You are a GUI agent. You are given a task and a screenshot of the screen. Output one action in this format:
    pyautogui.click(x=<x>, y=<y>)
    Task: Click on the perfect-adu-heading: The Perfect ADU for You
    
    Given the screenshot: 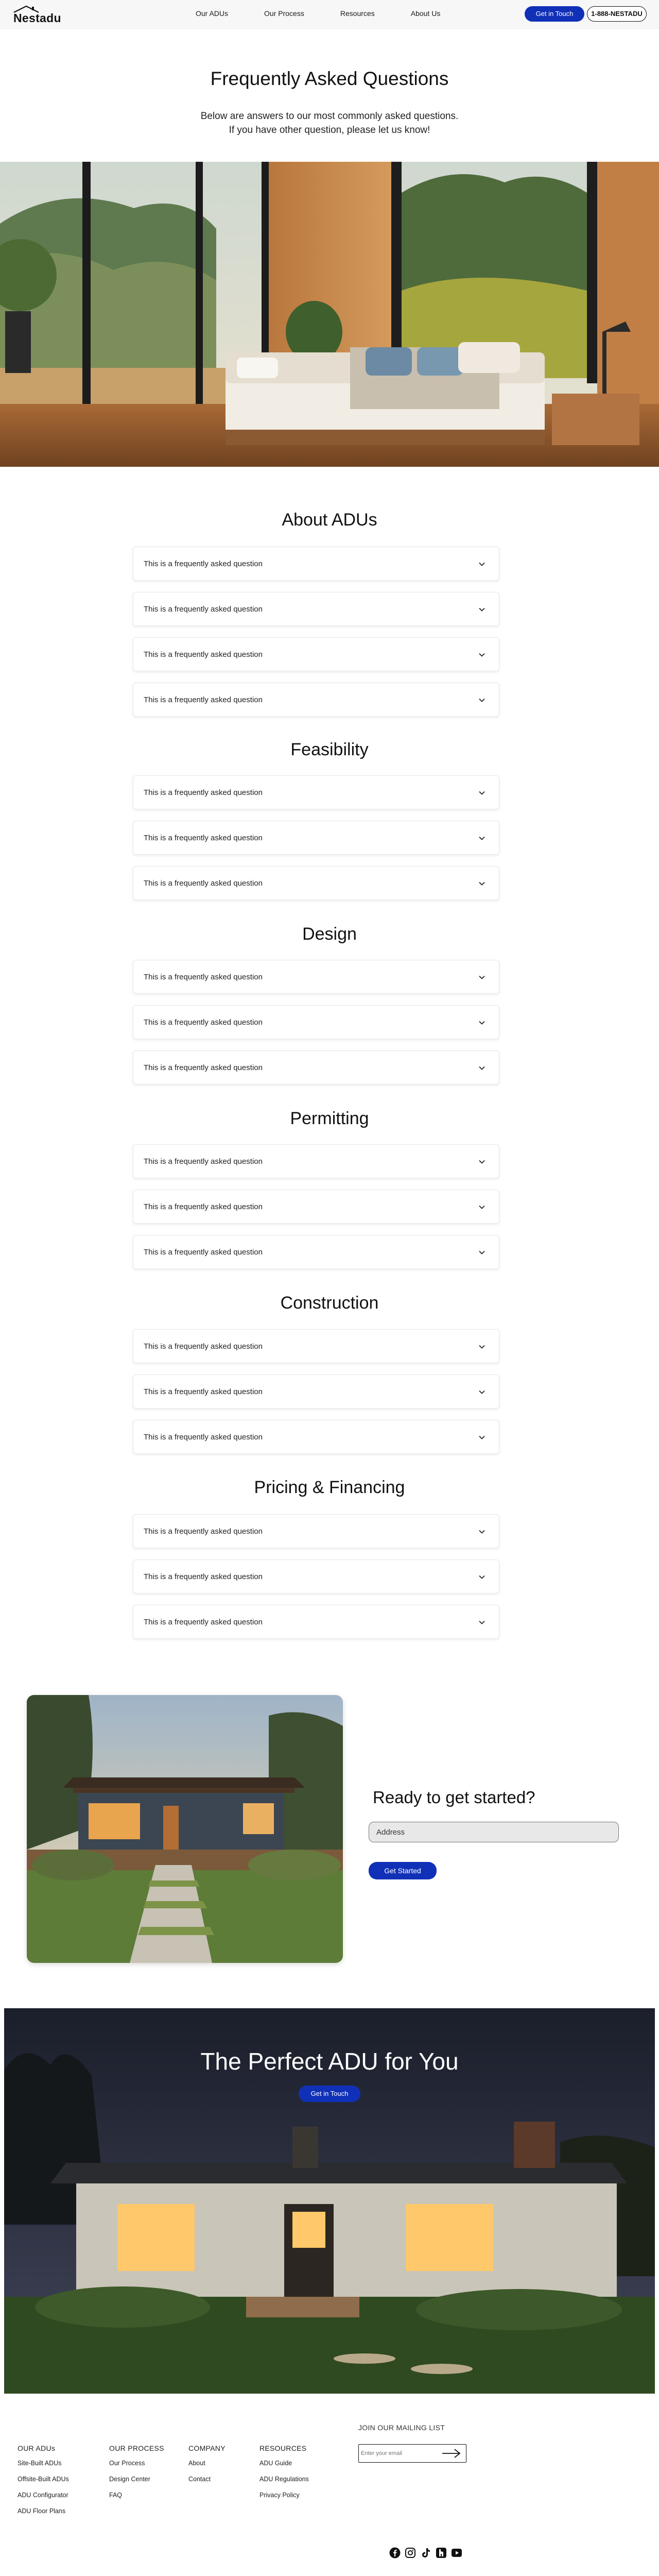 What is the action you would take?
    pyautogui.click(x=329, y=2061)
    